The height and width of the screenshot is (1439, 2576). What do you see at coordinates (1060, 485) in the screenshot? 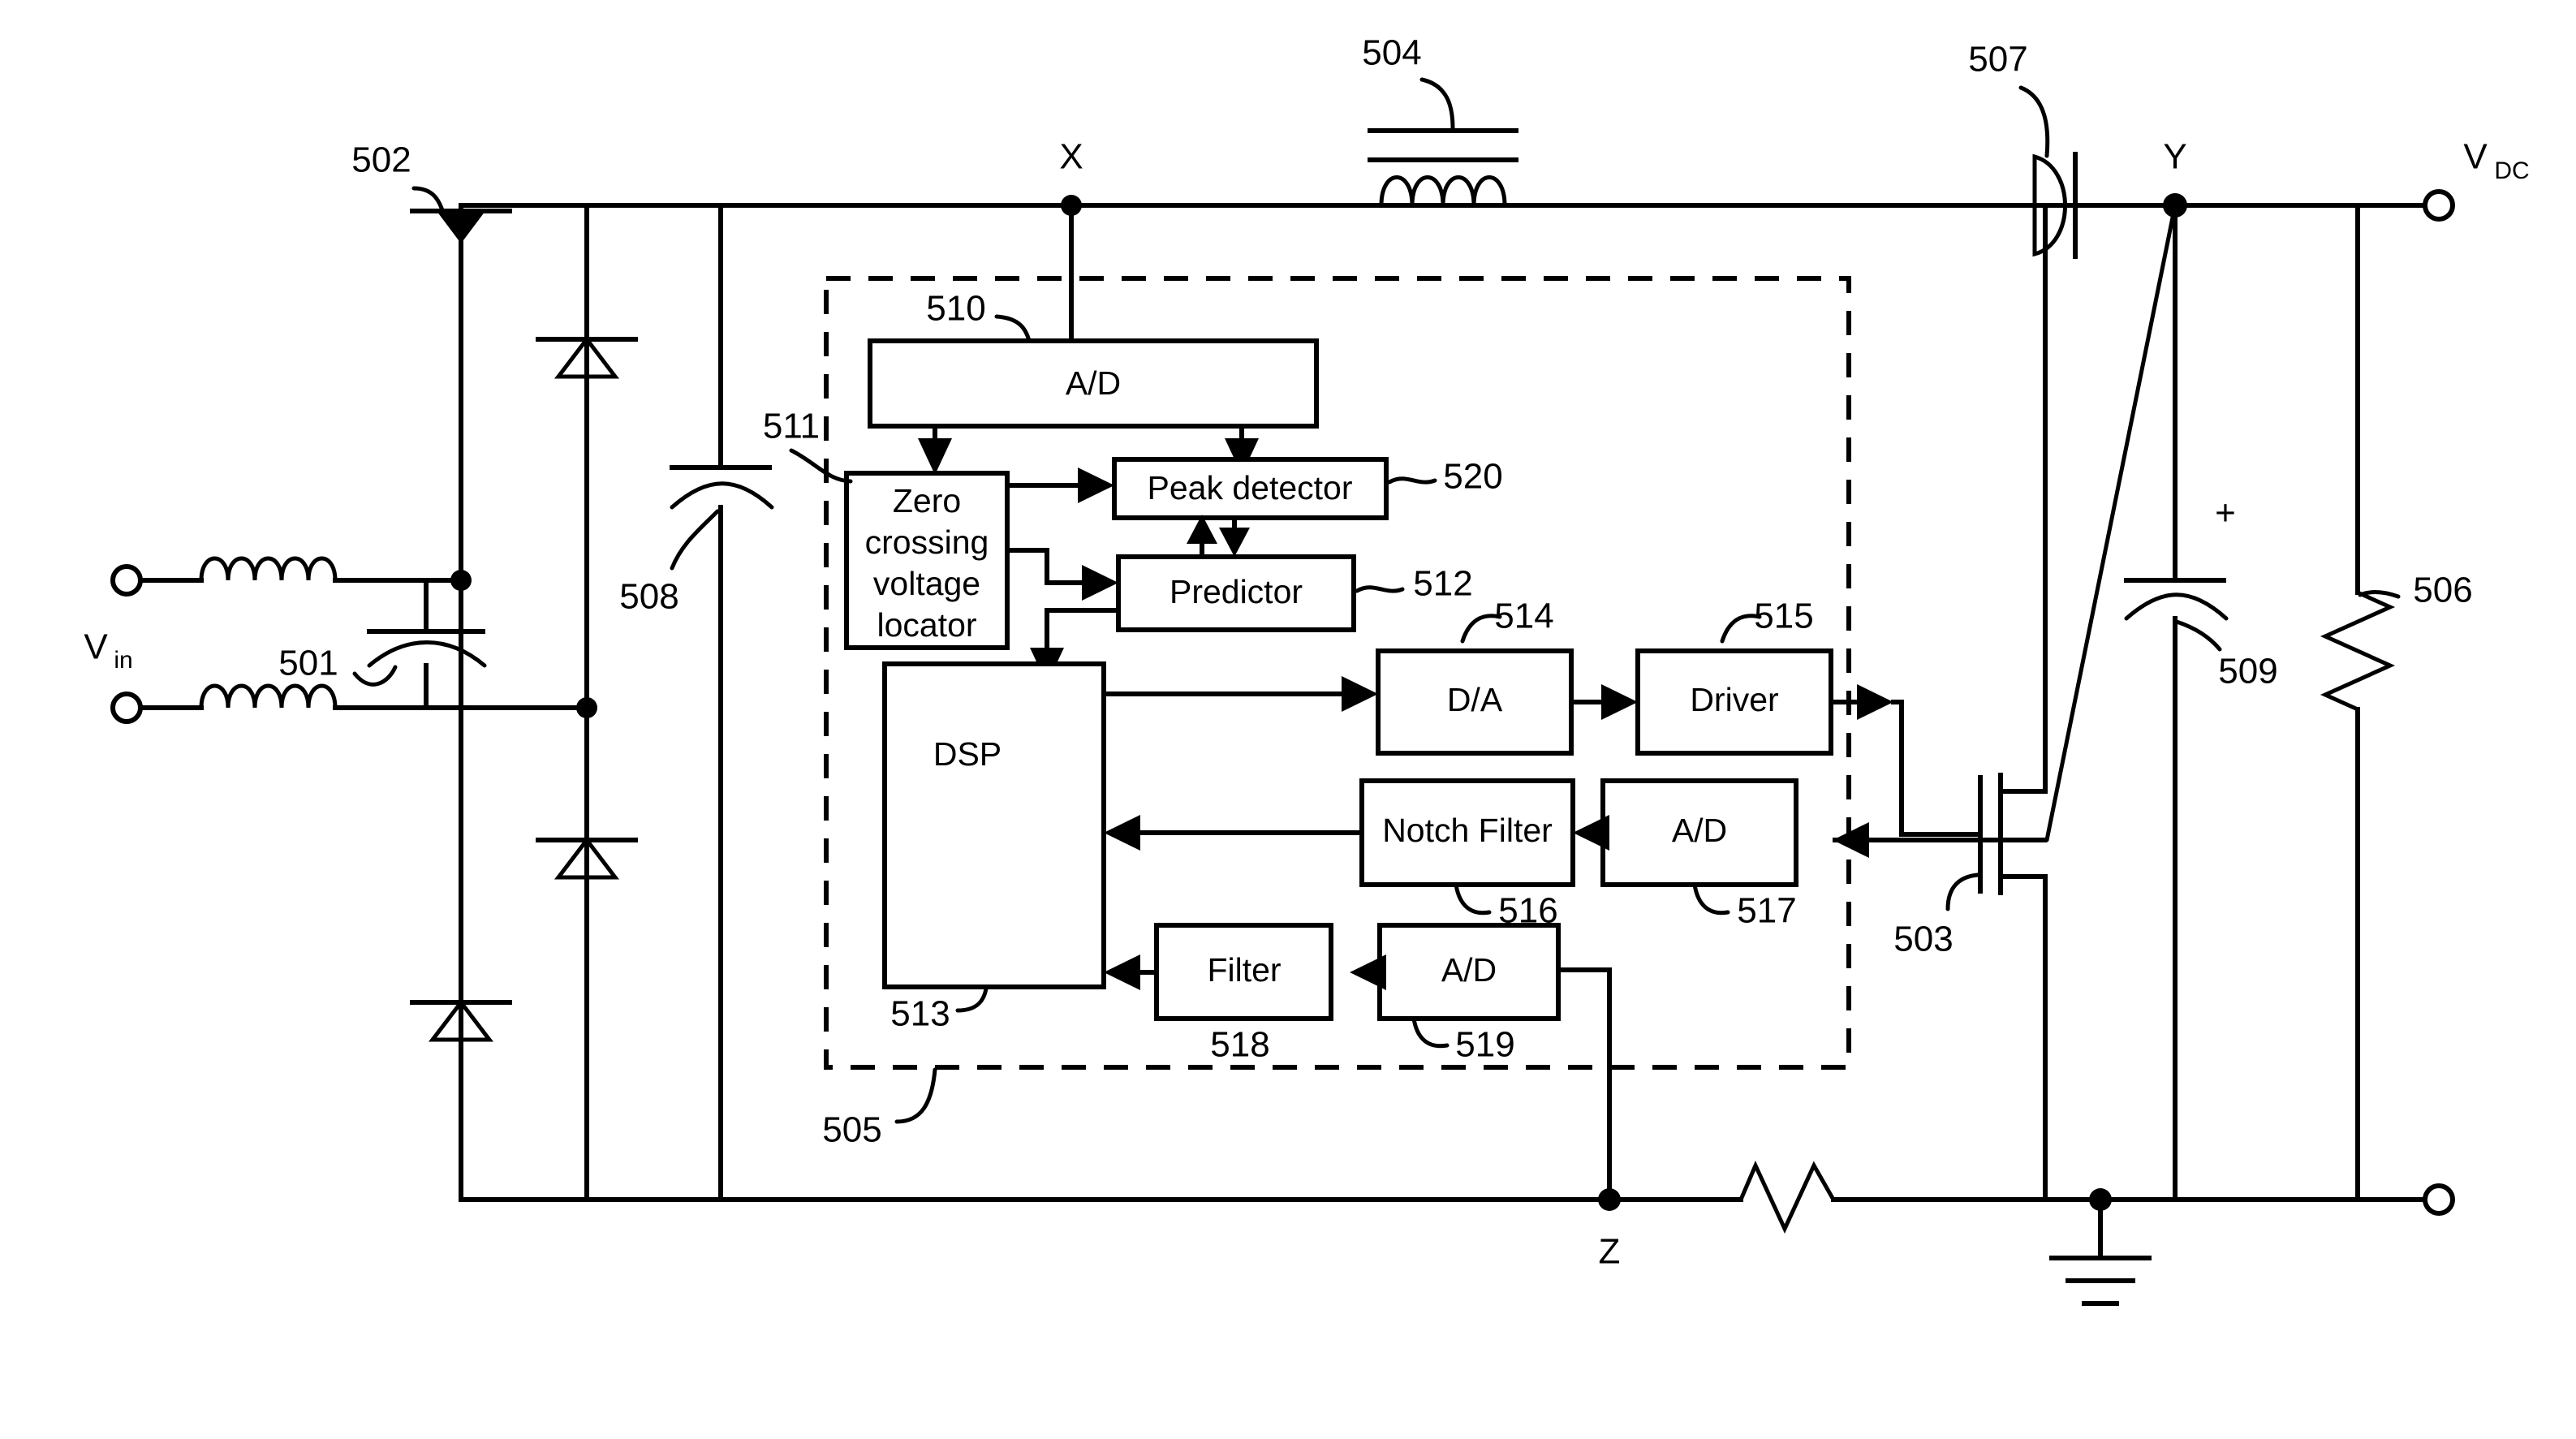
I see `zc-to-peak-detector-arrow` at bounding box center [1060, 485].